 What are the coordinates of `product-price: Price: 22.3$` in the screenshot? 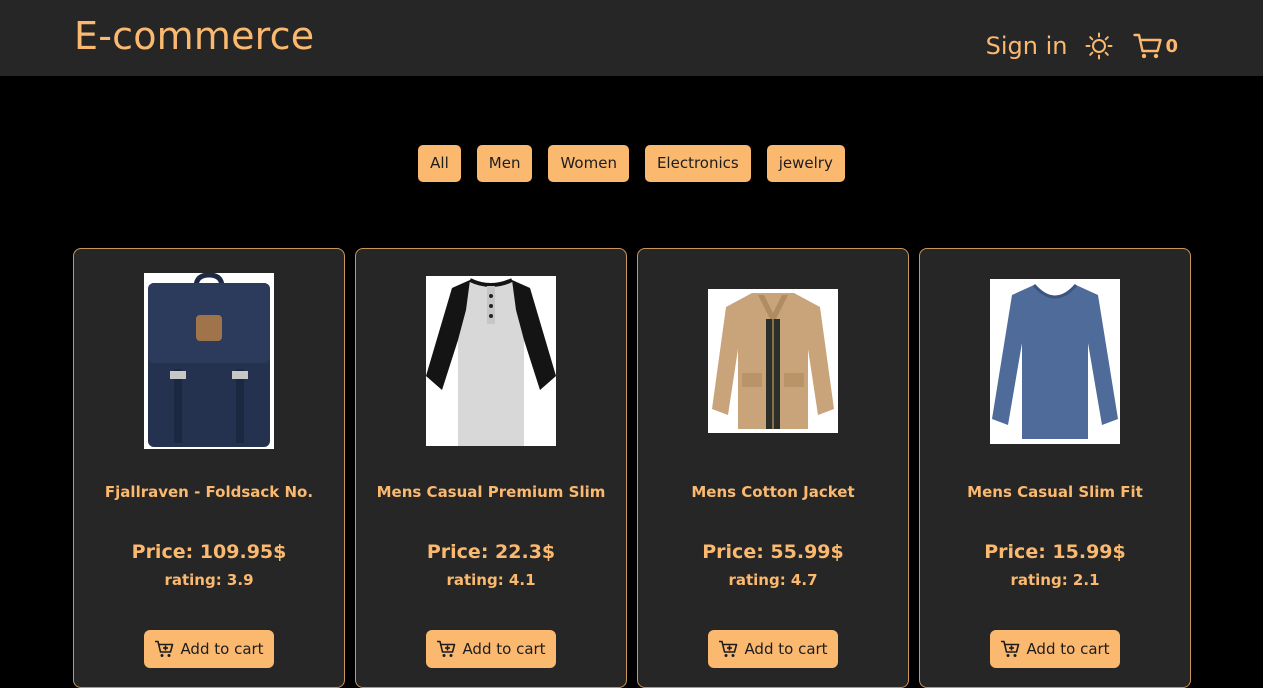 It's located at (491, 552).